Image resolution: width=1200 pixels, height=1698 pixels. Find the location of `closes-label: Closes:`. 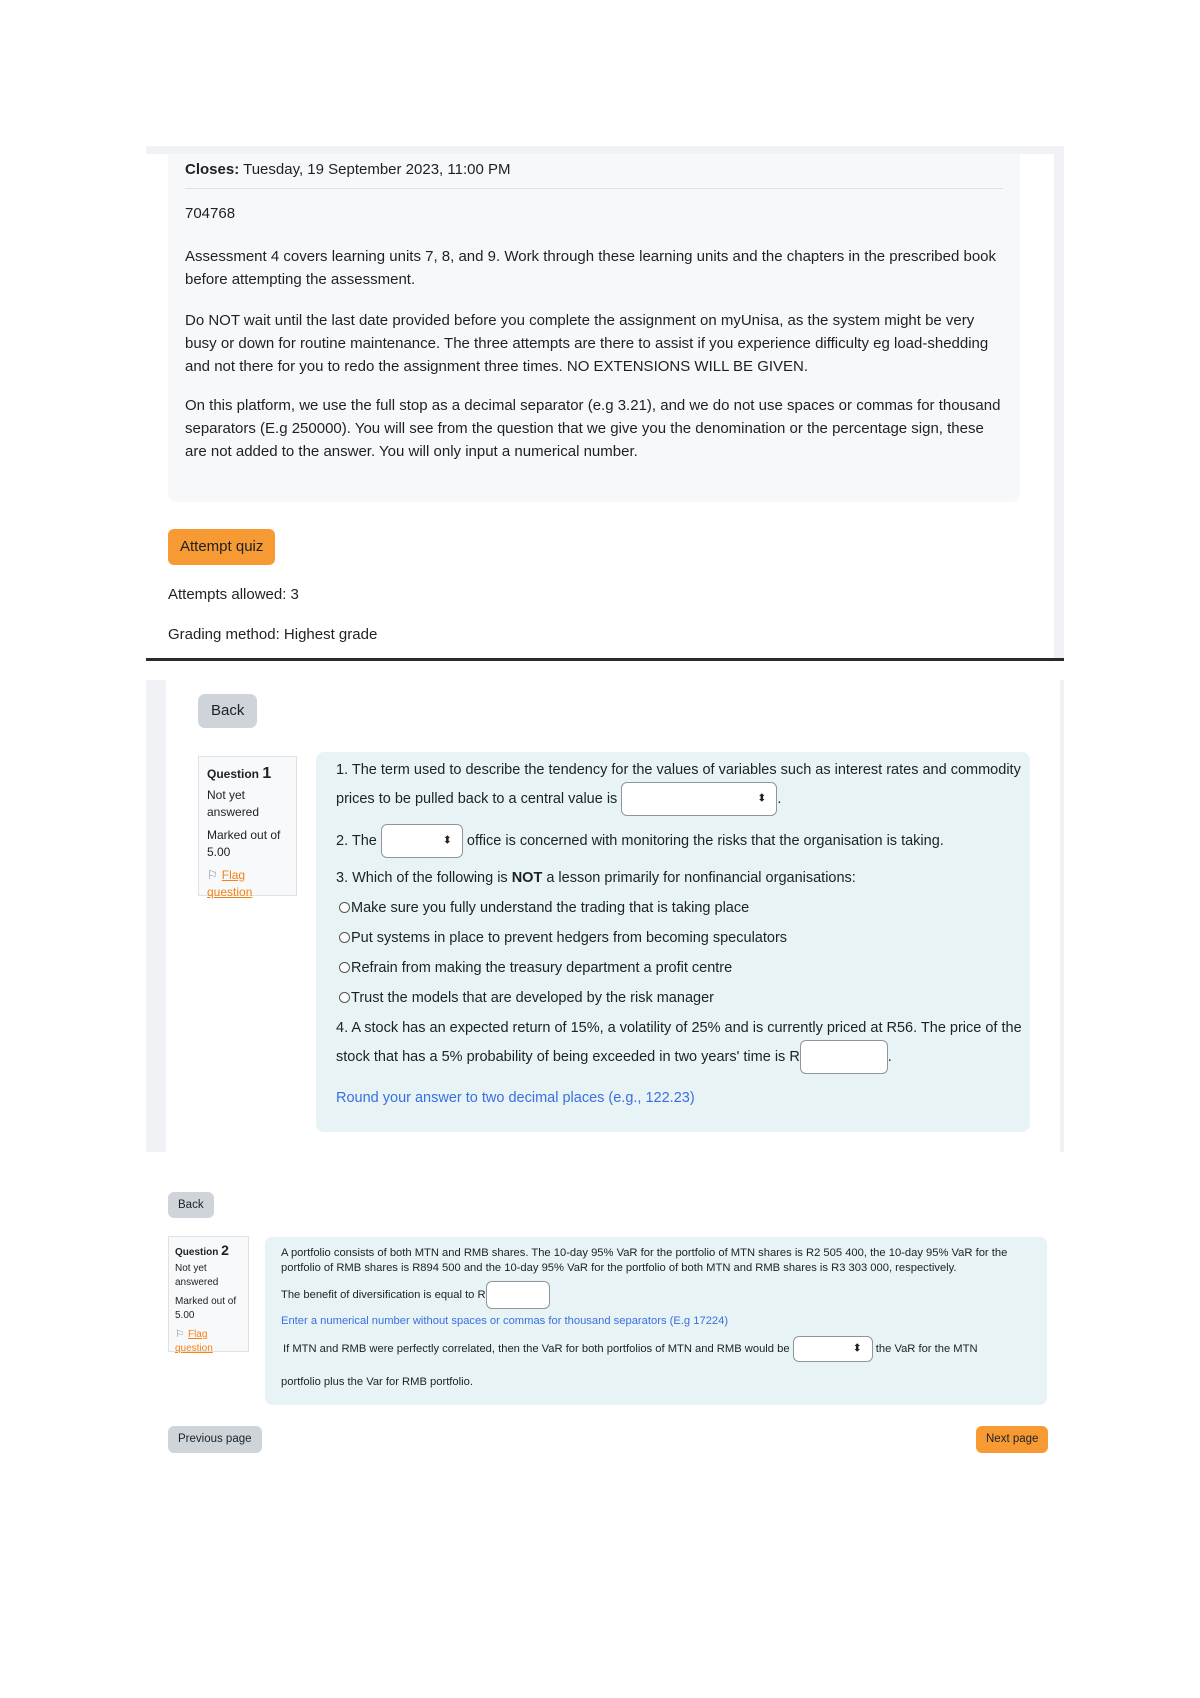

closes-label: Closes: is located at coordinates (212, 169).